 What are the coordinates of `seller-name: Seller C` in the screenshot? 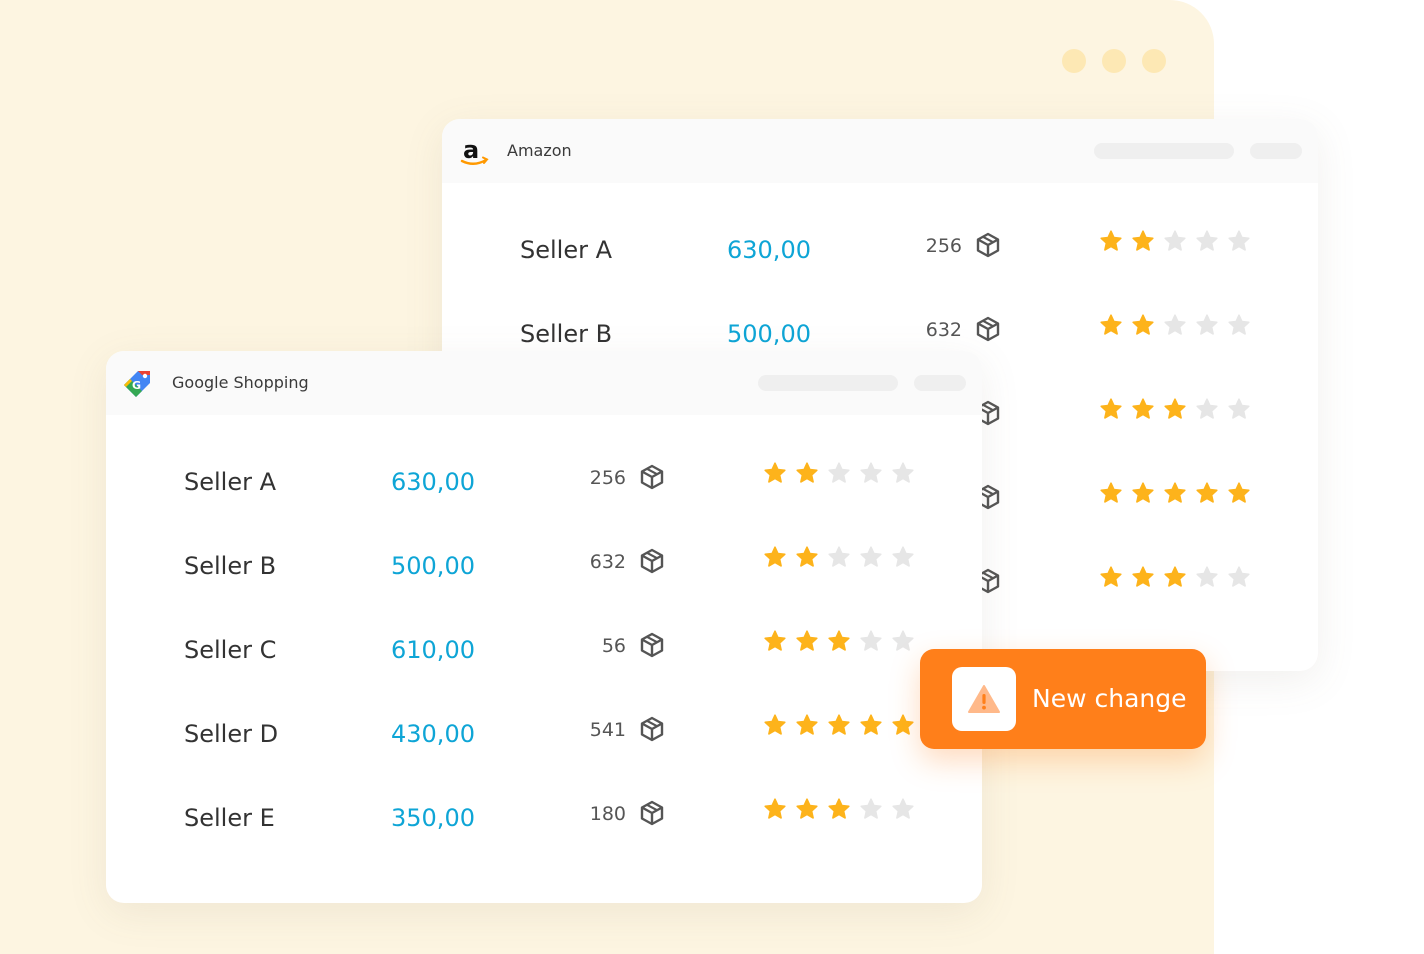 It's located at (230, 650).